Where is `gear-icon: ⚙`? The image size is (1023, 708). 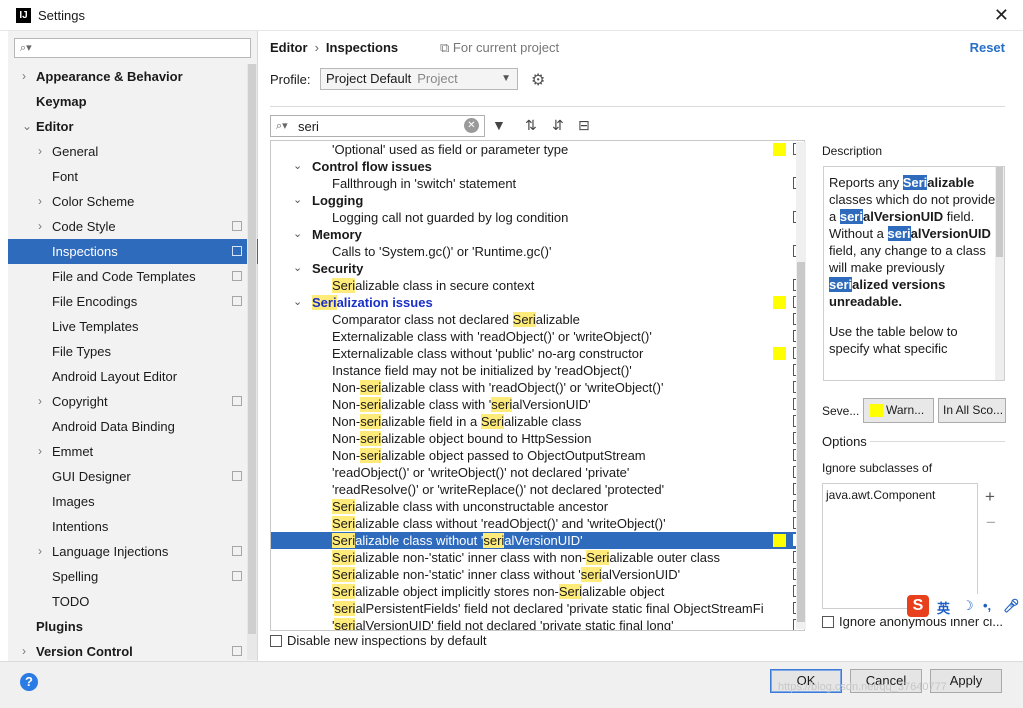
gear-icon: ⚙ is located at coordinates (538, 80).